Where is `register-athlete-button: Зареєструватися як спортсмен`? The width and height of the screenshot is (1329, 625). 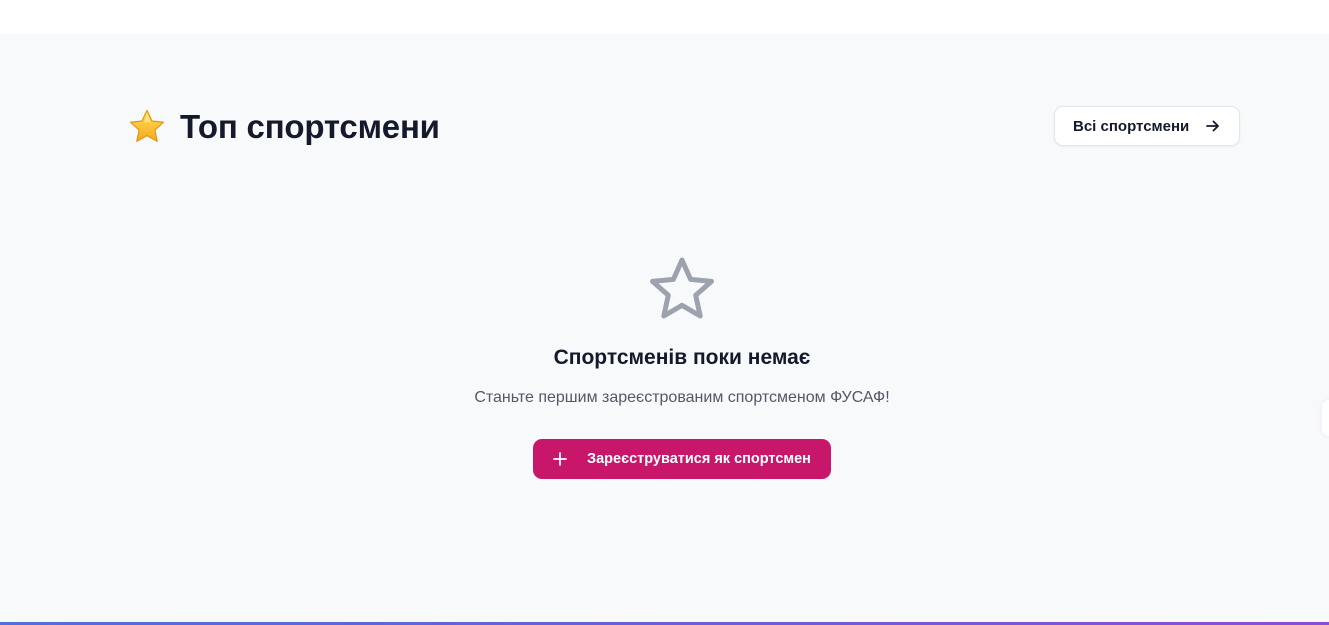
register-athlete-button: Зареєструватися як спортсмен is located at coordinates (682, 459).